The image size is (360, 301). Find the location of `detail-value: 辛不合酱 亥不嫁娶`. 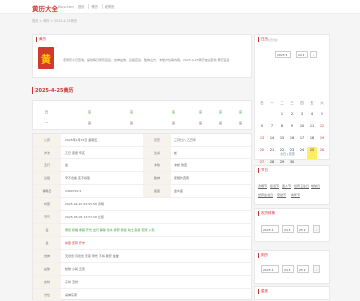

detail-value: 辛不合酱 亥不嫁娶 is located at coordinates (77, 178).